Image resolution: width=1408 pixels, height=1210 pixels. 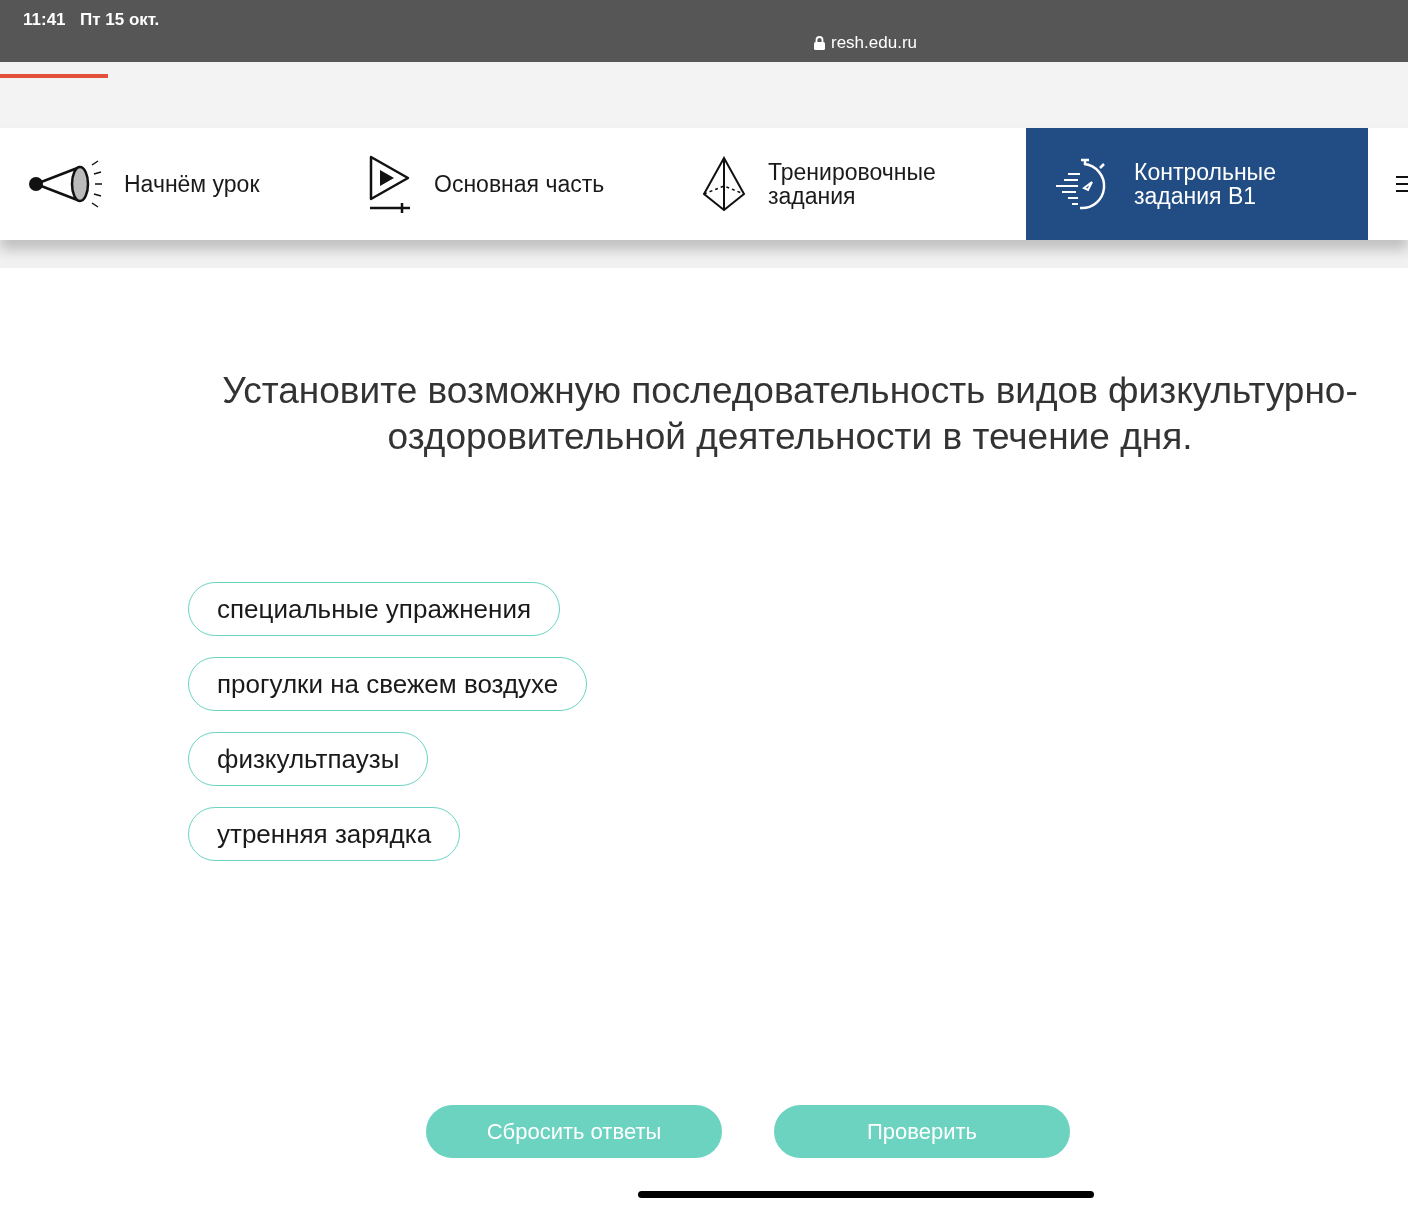 What do you see at coordinates (324, 834) in the screenshot?
I see `answer-option: утренняя зарядка` at bounding box center [324, 834].